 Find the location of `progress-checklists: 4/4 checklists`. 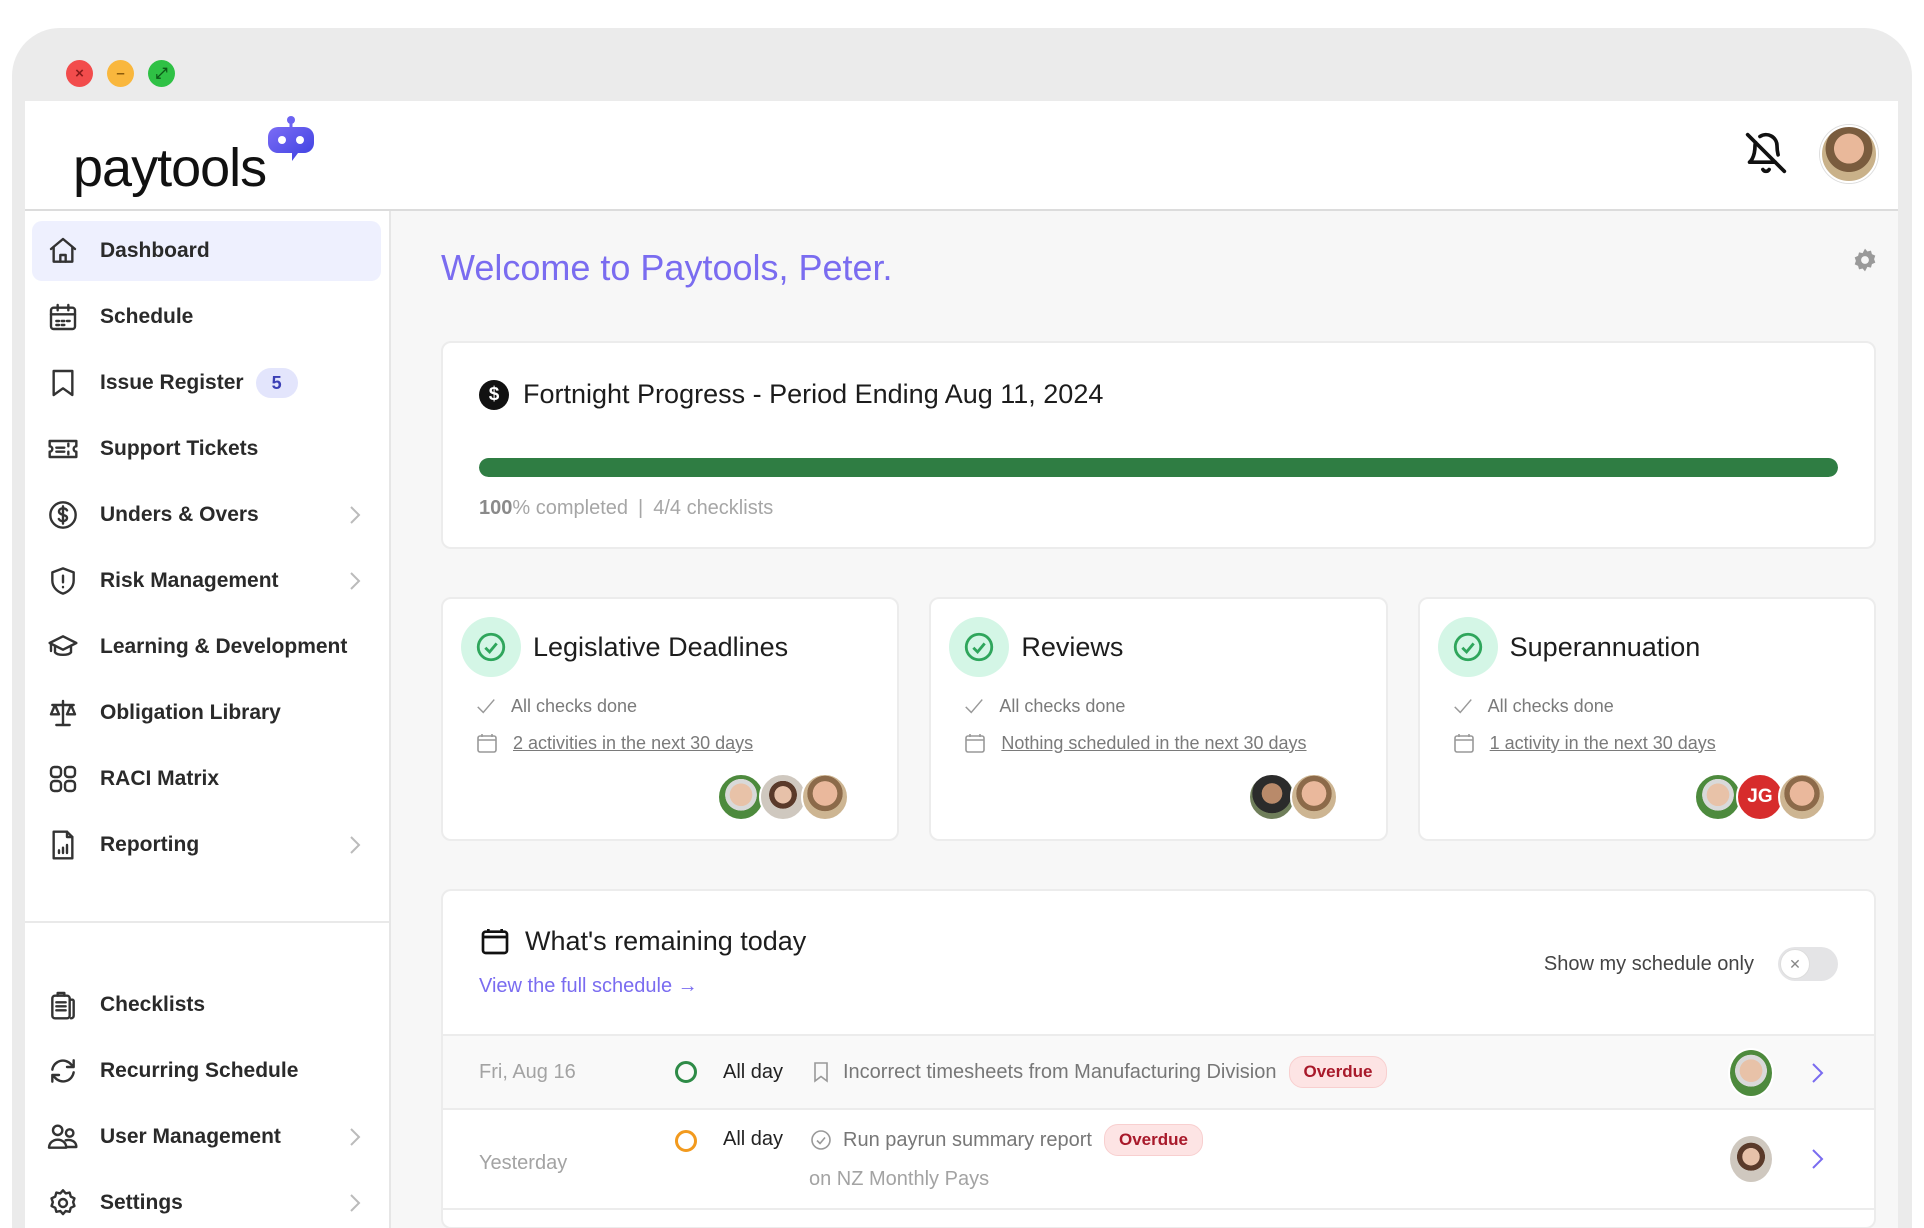

progress-checklists: 4/4 checklists is located at coordinates (713, 508).